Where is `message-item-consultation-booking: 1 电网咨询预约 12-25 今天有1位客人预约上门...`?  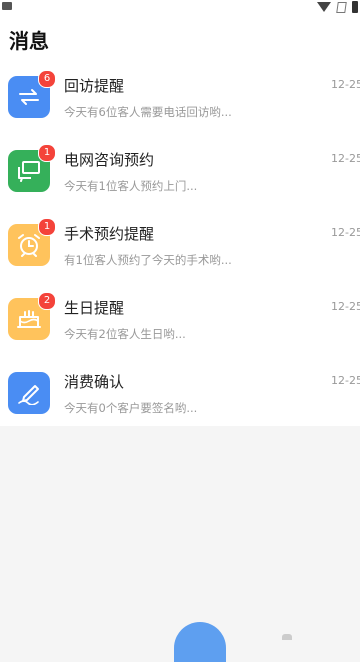
message-item-consultation-booking: 1 电网咨询预约 12-25 今天有1位客人预约上门... is located at coordinates (180, 179).